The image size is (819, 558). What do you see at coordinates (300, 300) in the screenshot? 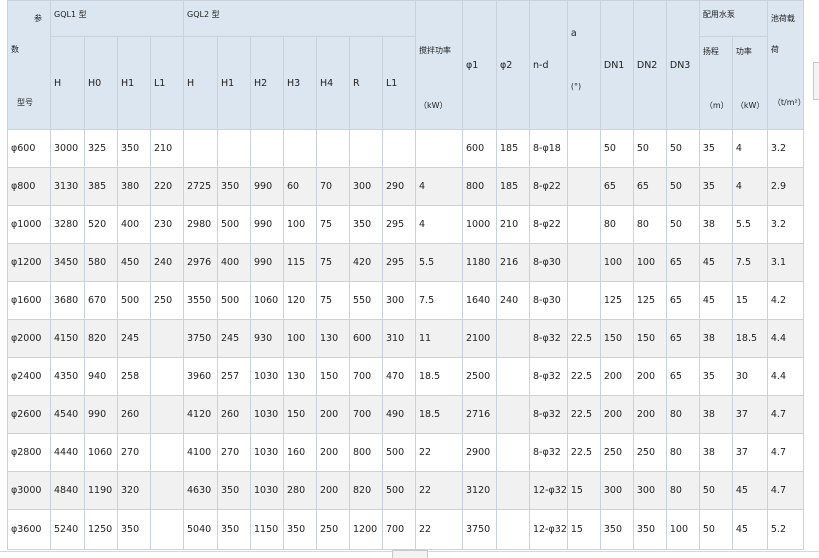
I see `table-cell: 120` at bounding box center [300, 300].